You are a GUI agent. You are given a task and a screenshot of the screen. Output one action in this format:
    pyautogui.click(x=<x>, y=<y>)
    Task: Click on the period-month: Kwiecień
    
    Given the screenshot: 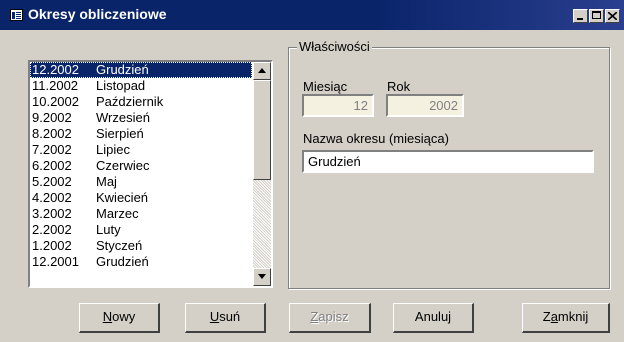 What is the action you would take?
    pyautogui.click(x=122, y=197)
    